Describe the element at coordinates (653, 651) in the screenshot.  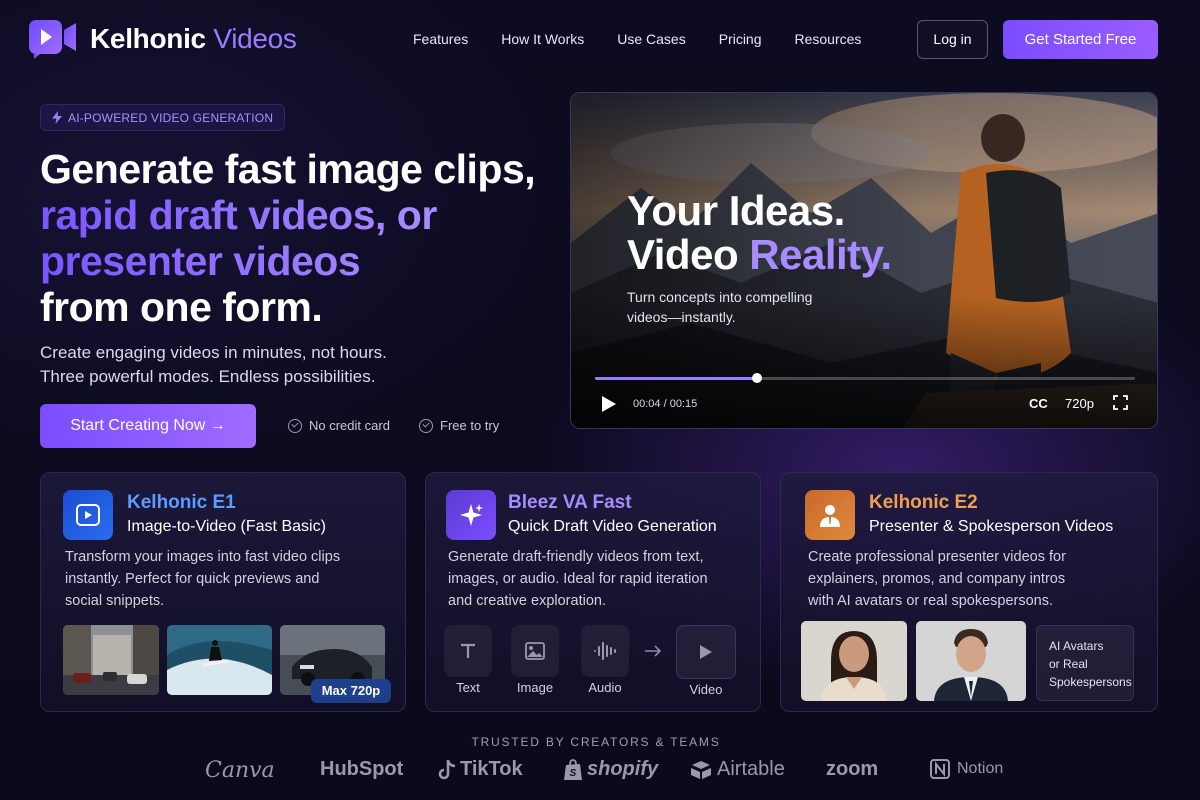
I see `arrow-right-icon` at that location.